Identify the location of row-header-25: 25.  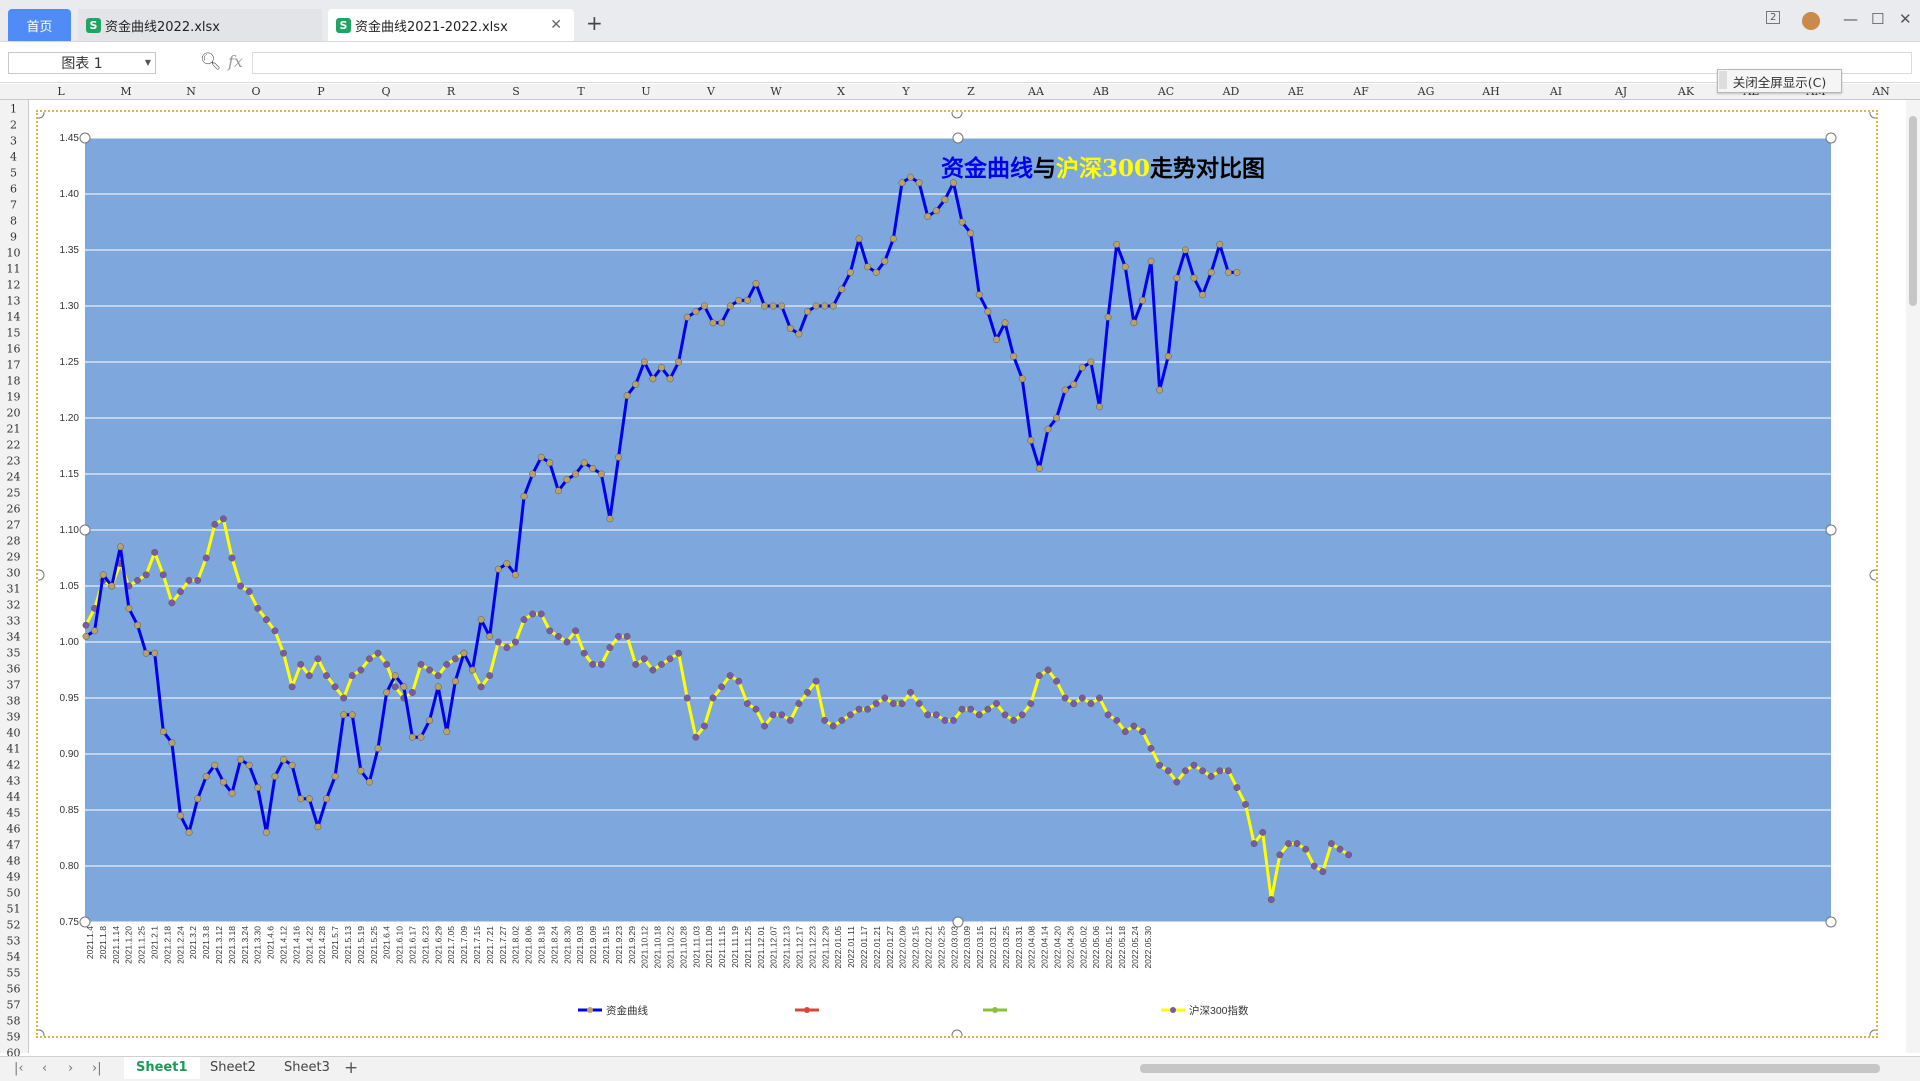
(13, 493).